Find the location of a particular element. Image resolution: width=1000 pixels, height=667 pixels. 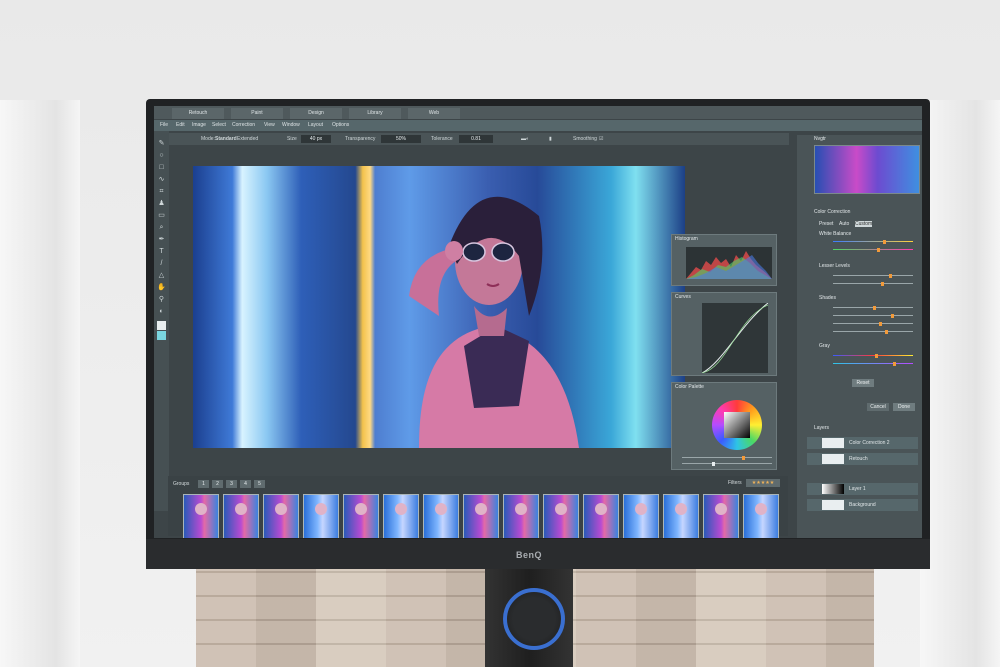

cc-tab-custom: Custom is located at coordinates (864, 224).